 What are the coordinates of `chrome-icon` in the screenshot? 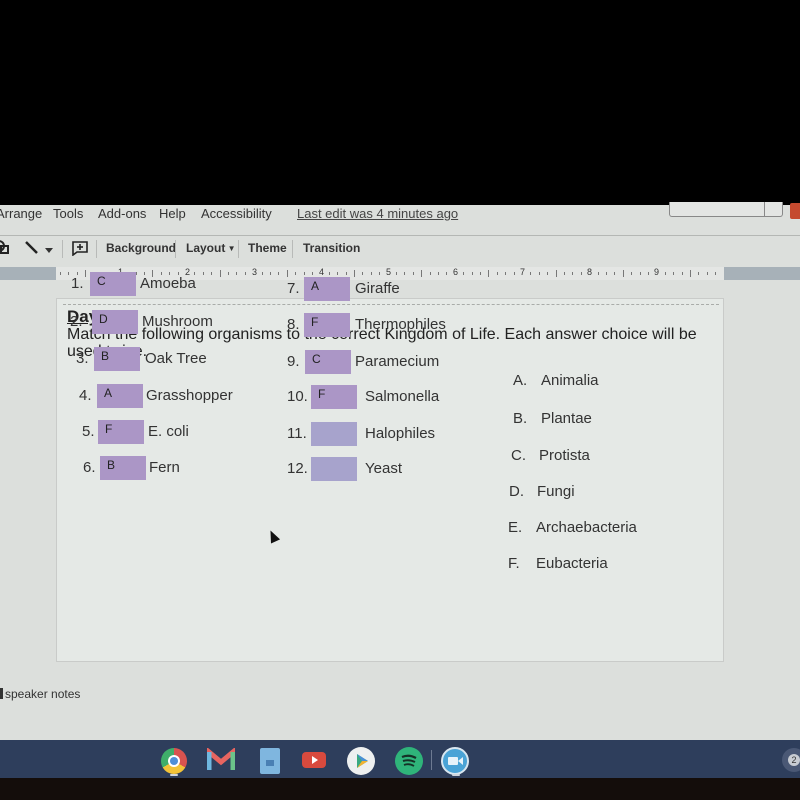 It's located at (174, 761).